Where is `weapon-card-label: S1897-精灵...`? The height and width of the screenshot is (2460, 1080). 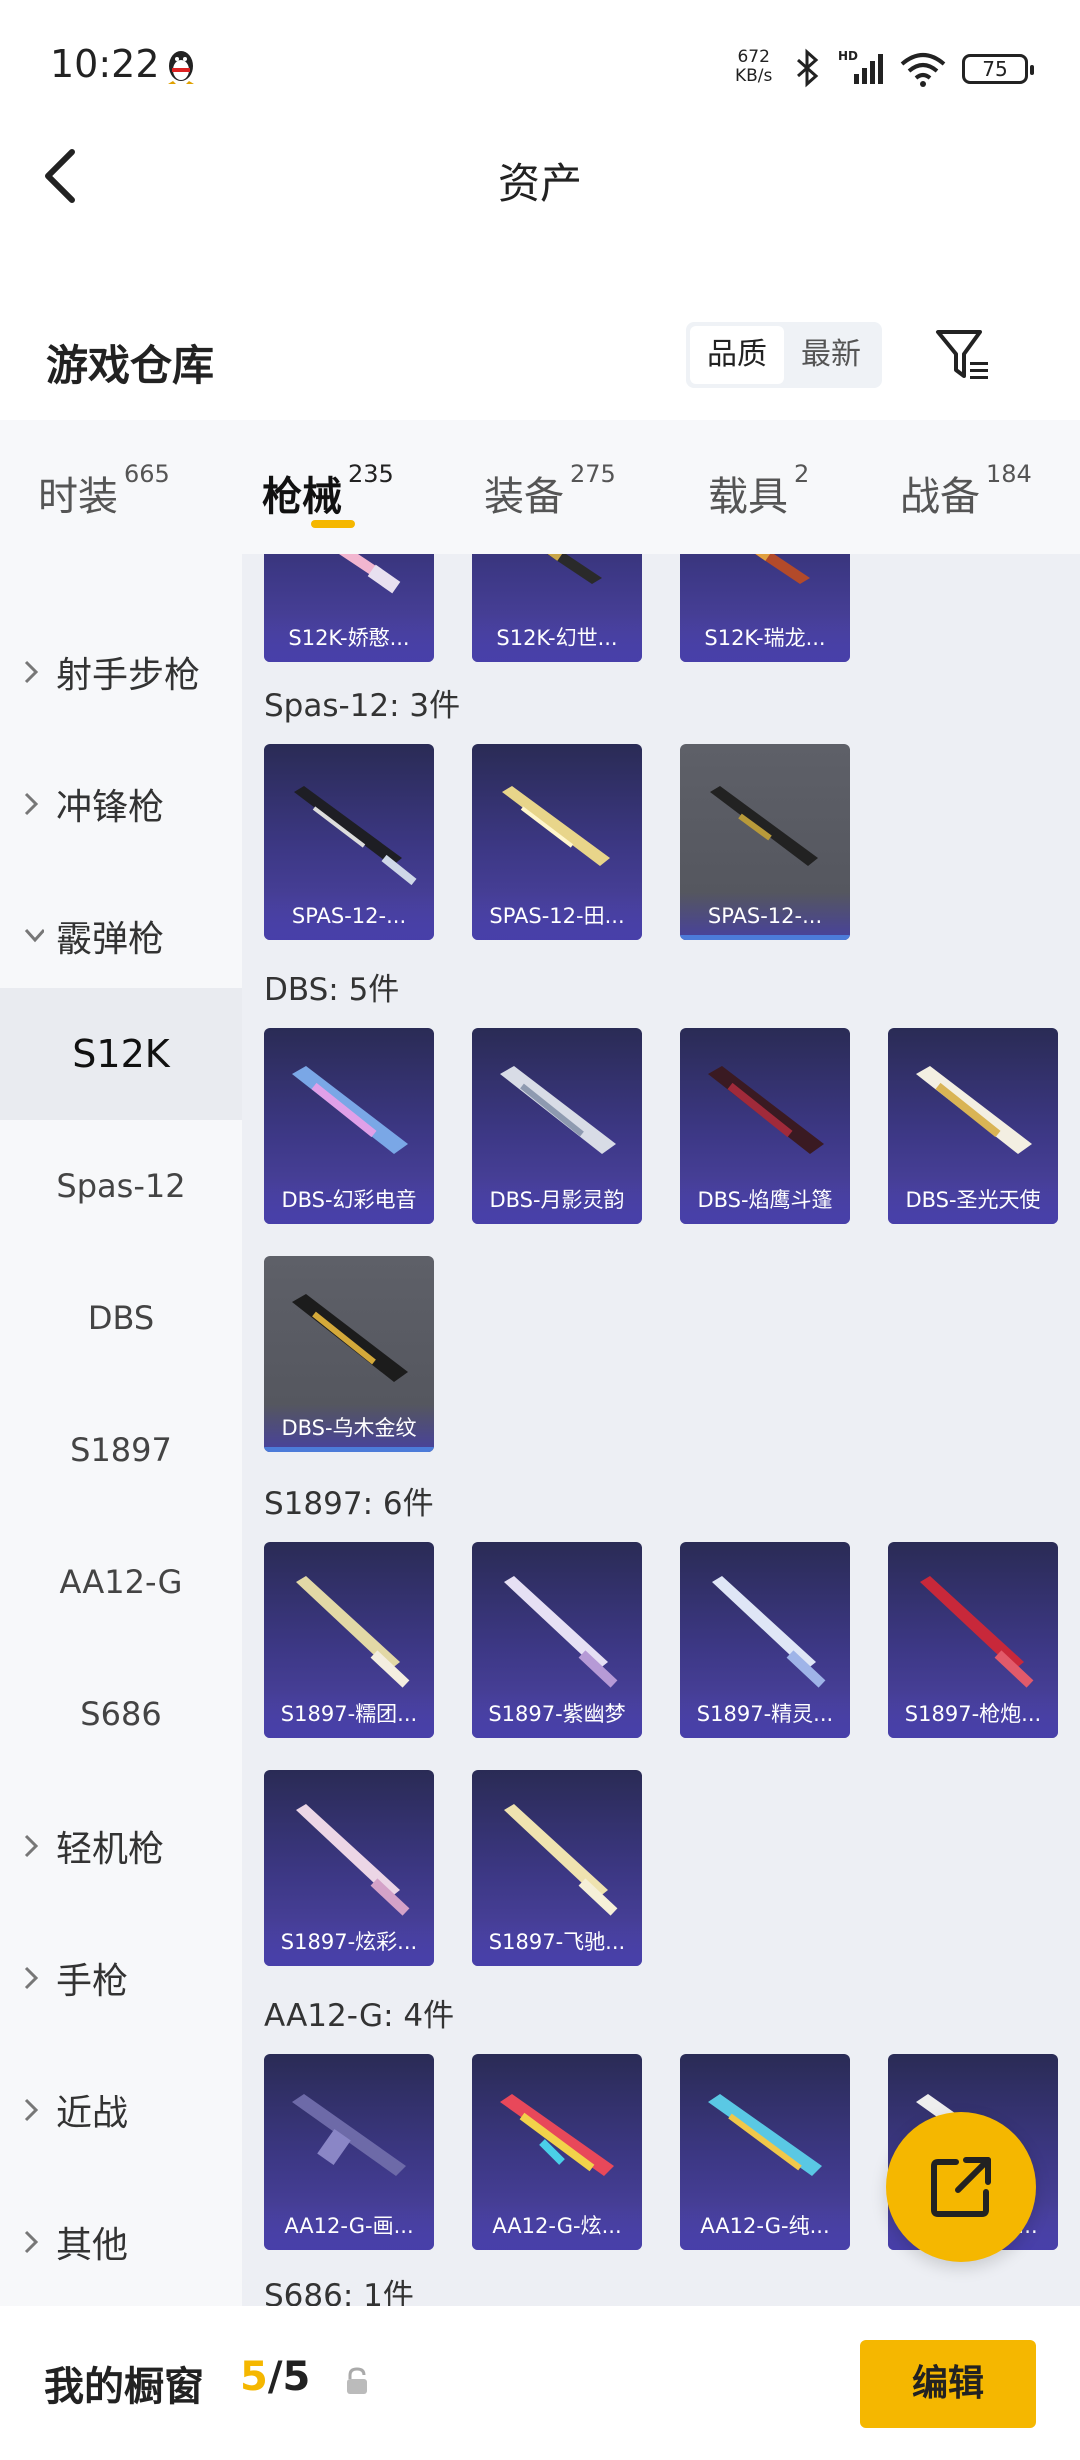 weapon-card-label: S1897-精灵... is located at coordinates (765, 1714).